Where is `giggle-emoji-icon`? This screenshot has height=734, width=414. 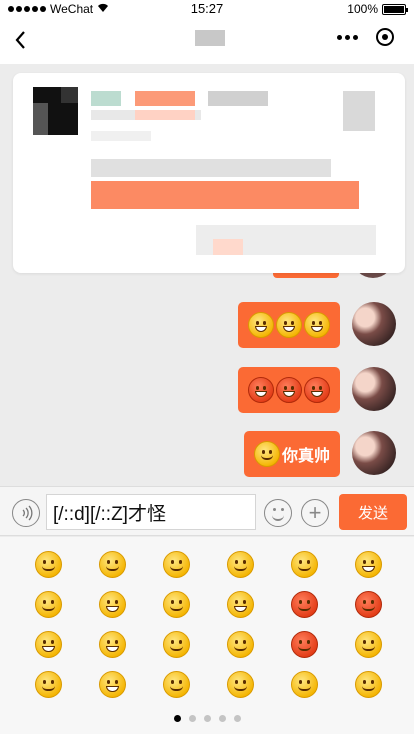 giggle-emoji-icon is located at coordinates (112, 684).